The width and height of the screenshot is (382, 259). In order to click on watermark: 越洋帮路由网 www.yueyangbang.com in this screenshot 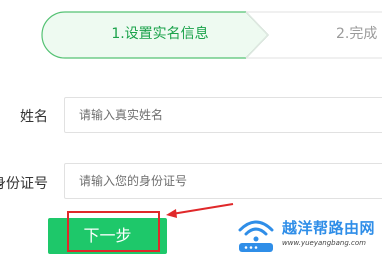, I will do `click(308, 233)`.